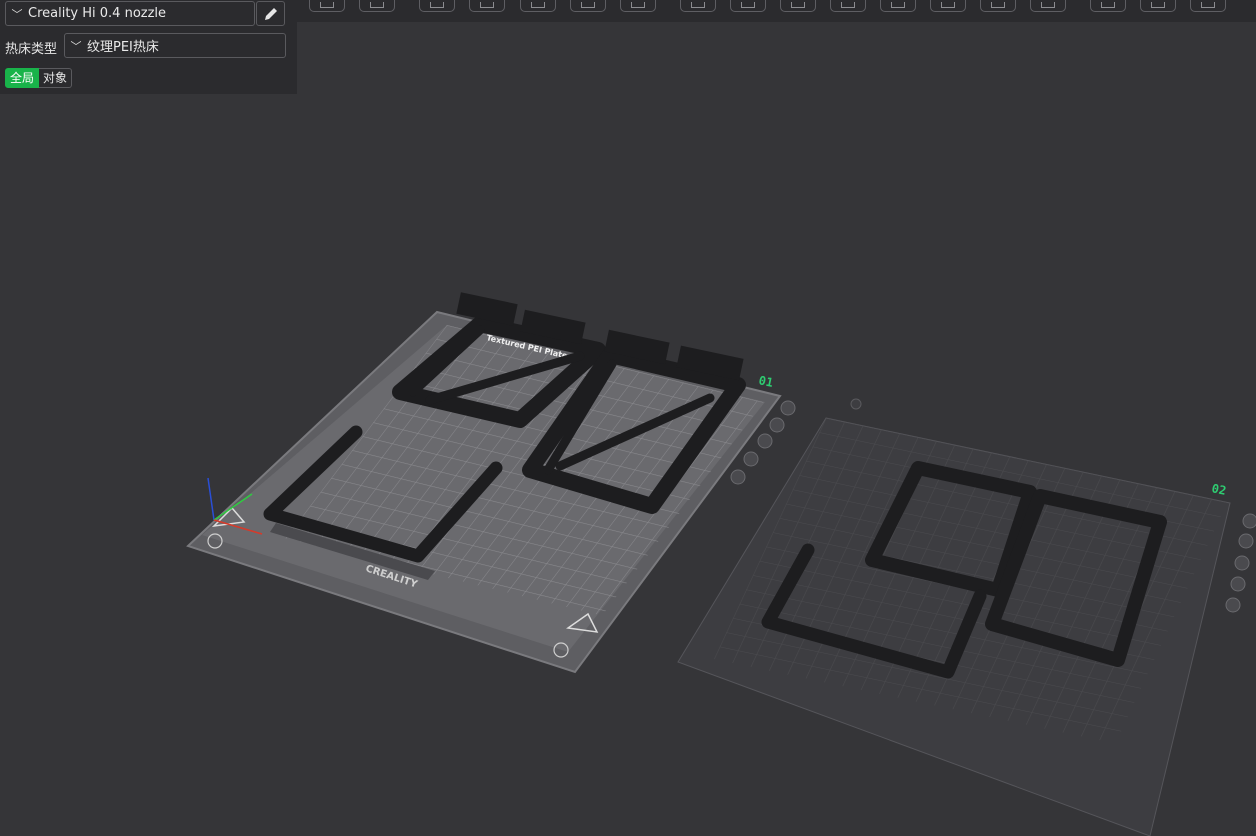 This screenshot has height=836, width=1256. I want to click on scope-toggle: 全局 对象, so click(39, 78).